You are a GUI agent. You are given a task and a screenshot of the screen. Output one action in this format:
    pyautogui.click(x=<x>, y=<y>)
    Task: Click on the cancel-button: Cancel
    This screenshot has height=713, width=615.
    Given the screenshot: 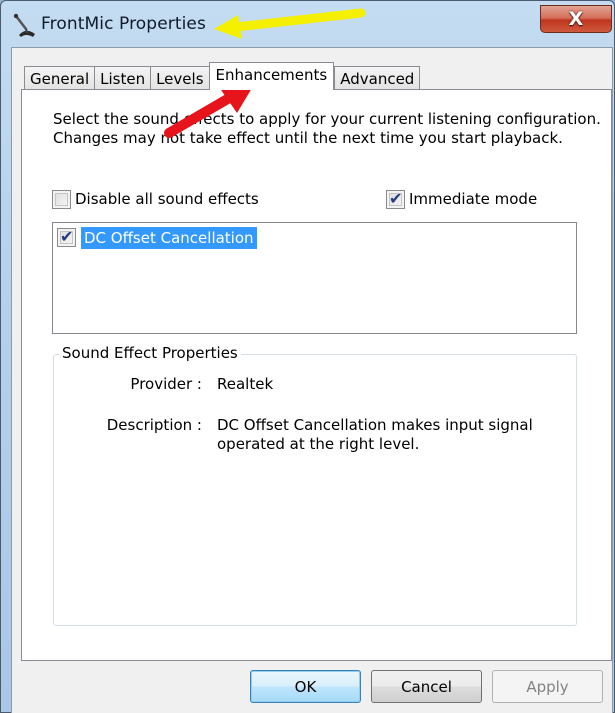 What is the action you would take?
    pyautogui.click(x=426, y=686)
    